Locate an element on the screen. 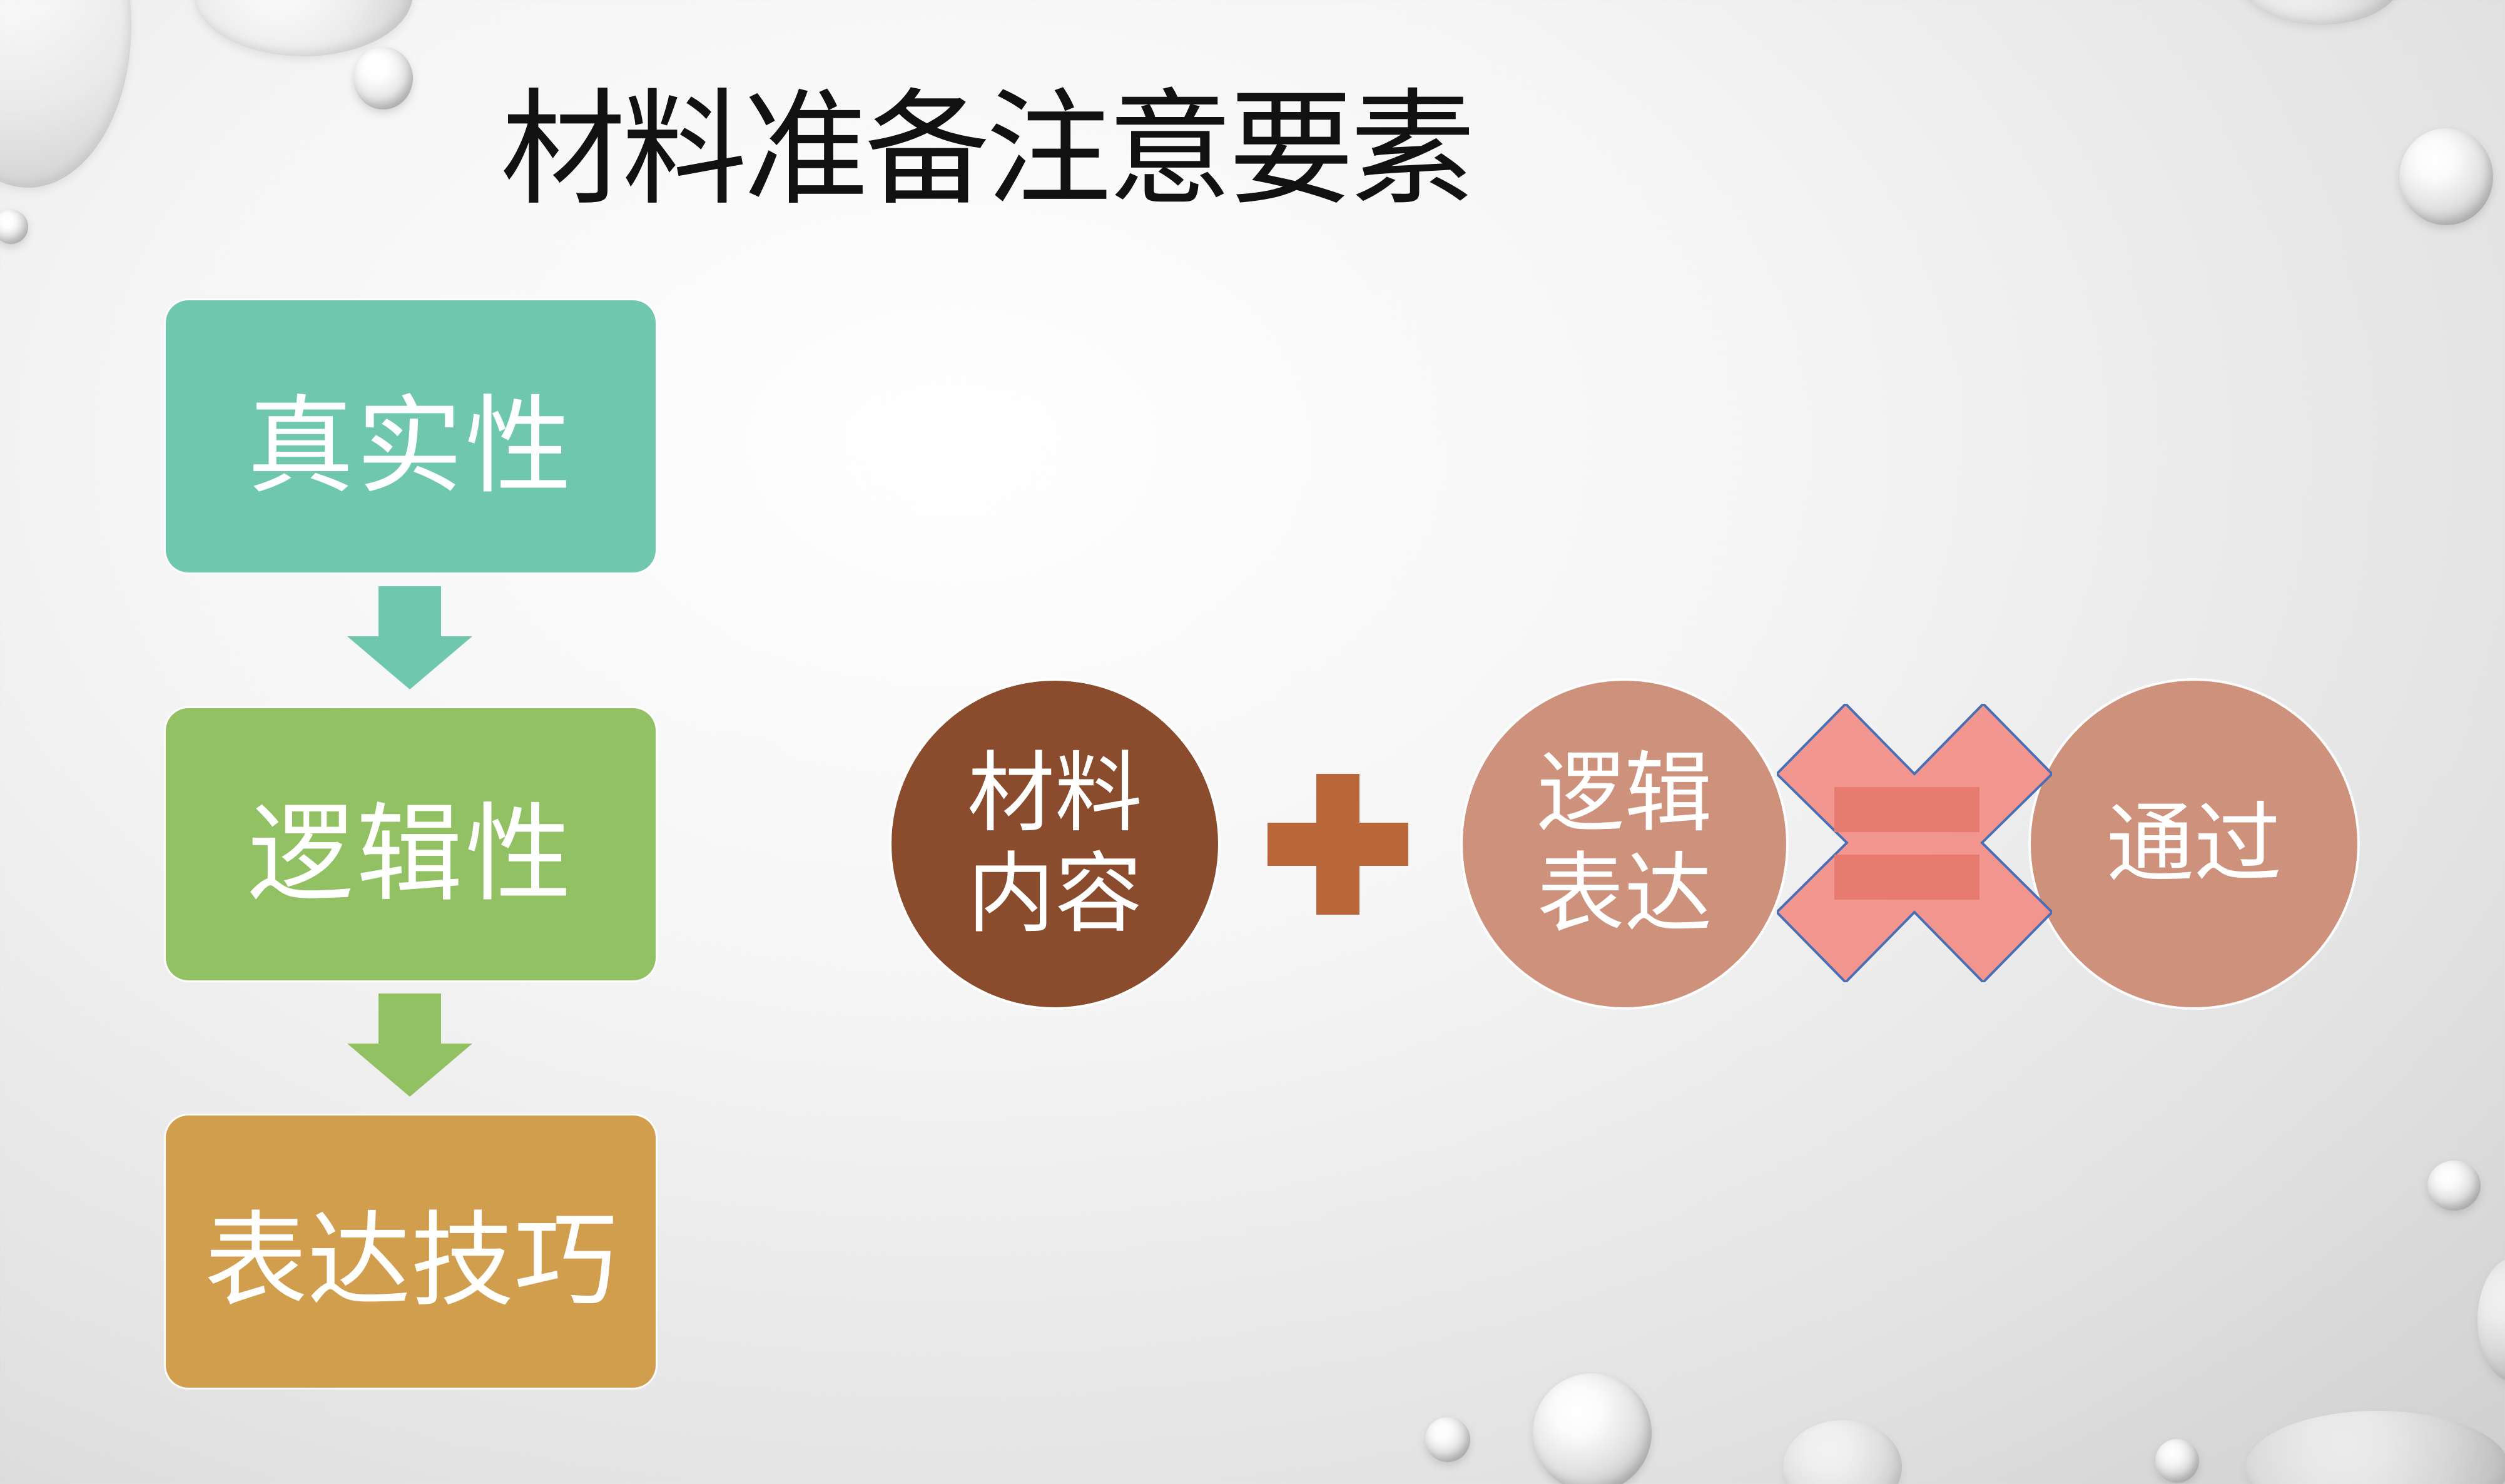 The image size is (2505, 1484). logical-expression-circle: 逻辑表达 is located at coordinates (1625, 844).